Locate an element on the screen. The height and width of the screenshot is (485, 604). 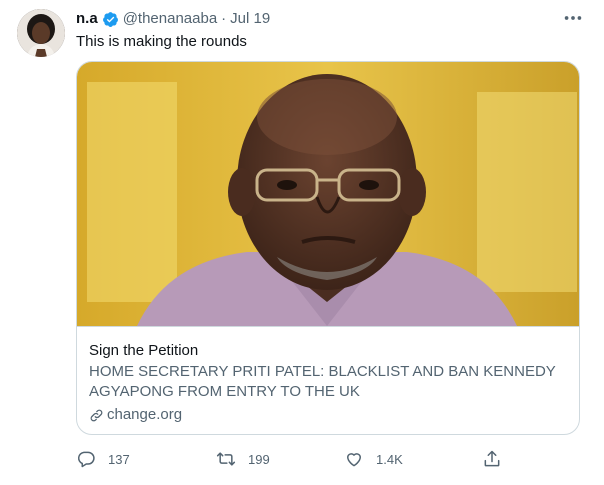
tweet-date: Jul 19 is located at coordinates (250, 19).